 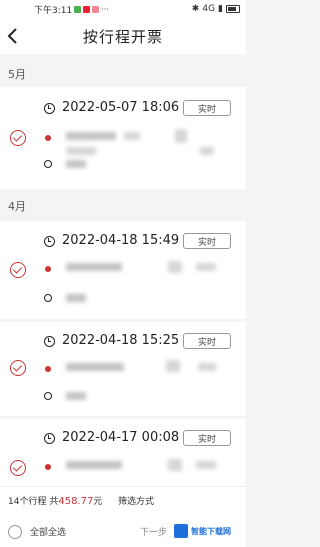 What do you see at coordinates (220, 9) in the screenshot?
I see `signal-icon: ▮` at bounding box center [220, 9].